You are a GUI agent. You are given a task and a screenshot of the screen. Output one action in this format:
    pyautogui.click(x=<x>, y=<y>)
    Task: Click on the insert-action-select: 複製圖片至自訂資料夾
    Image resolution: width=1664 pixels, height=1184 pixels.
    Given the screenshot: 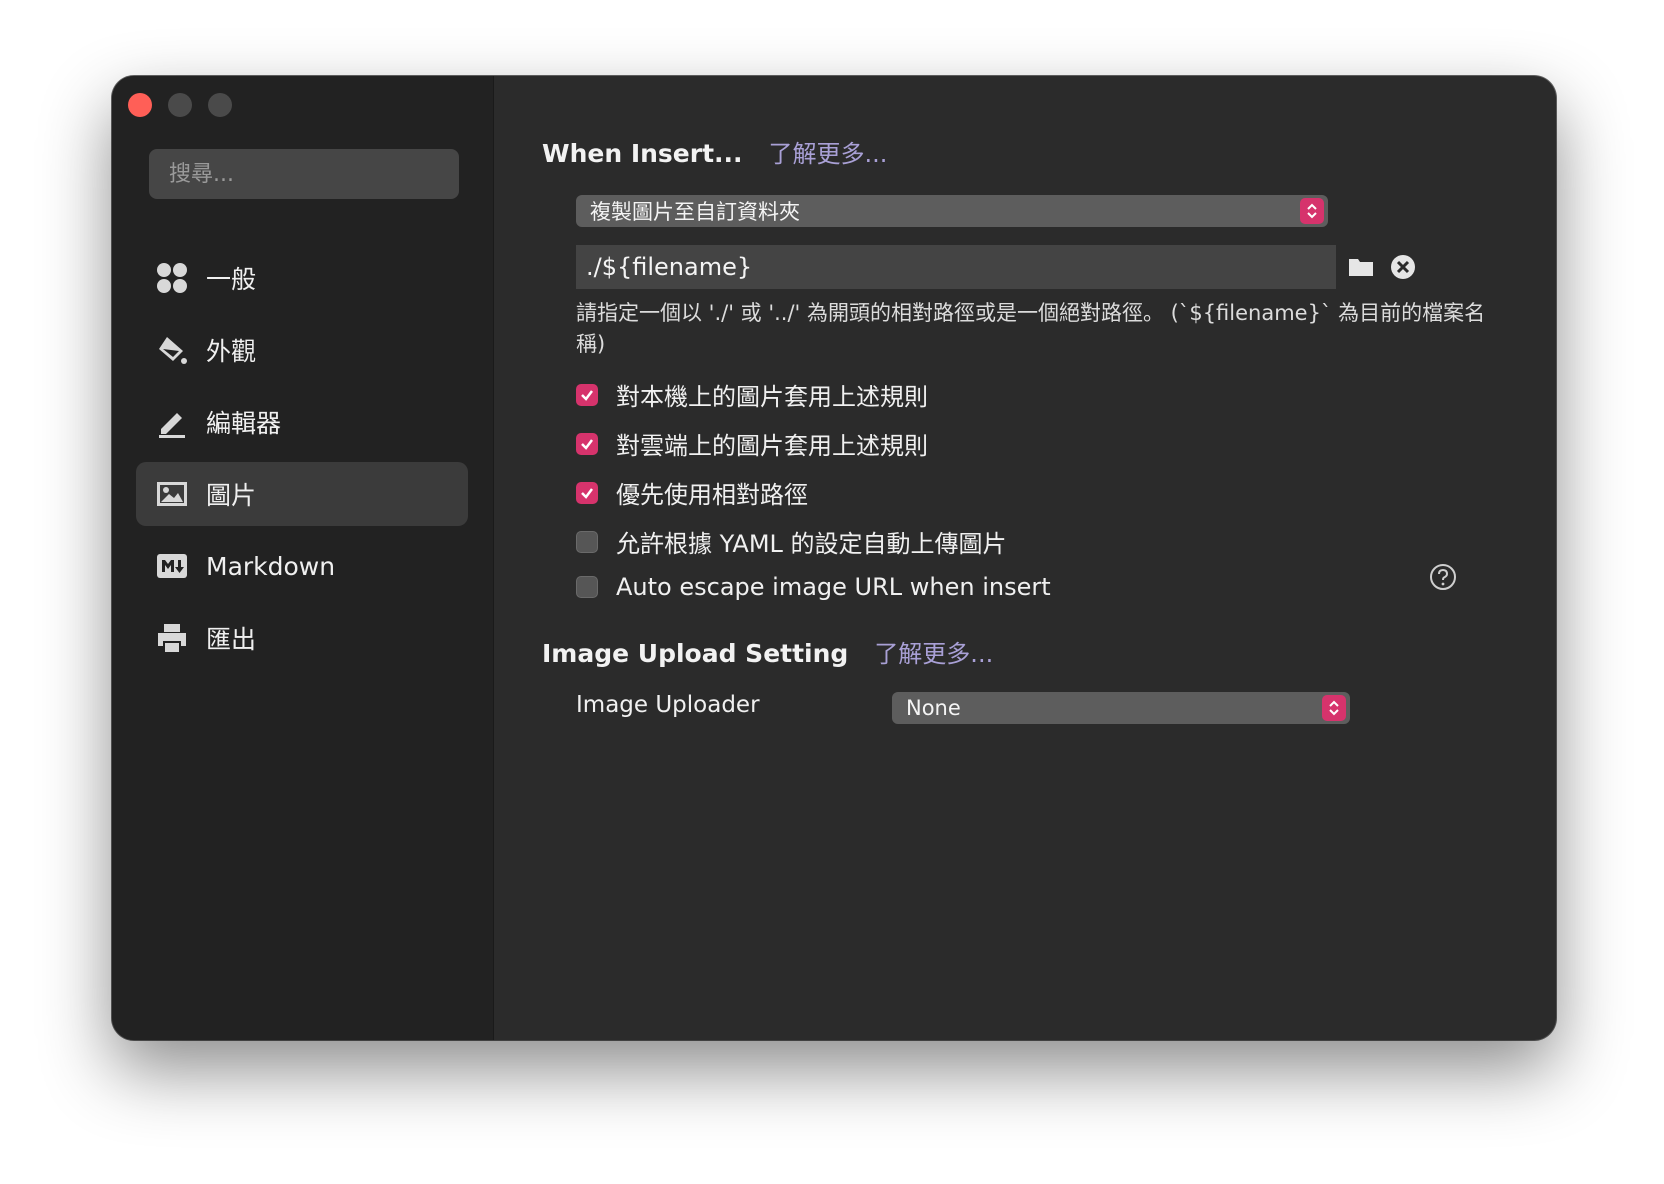 What is the action you would take?
    pyautogui.click(x=952, y=211)
    